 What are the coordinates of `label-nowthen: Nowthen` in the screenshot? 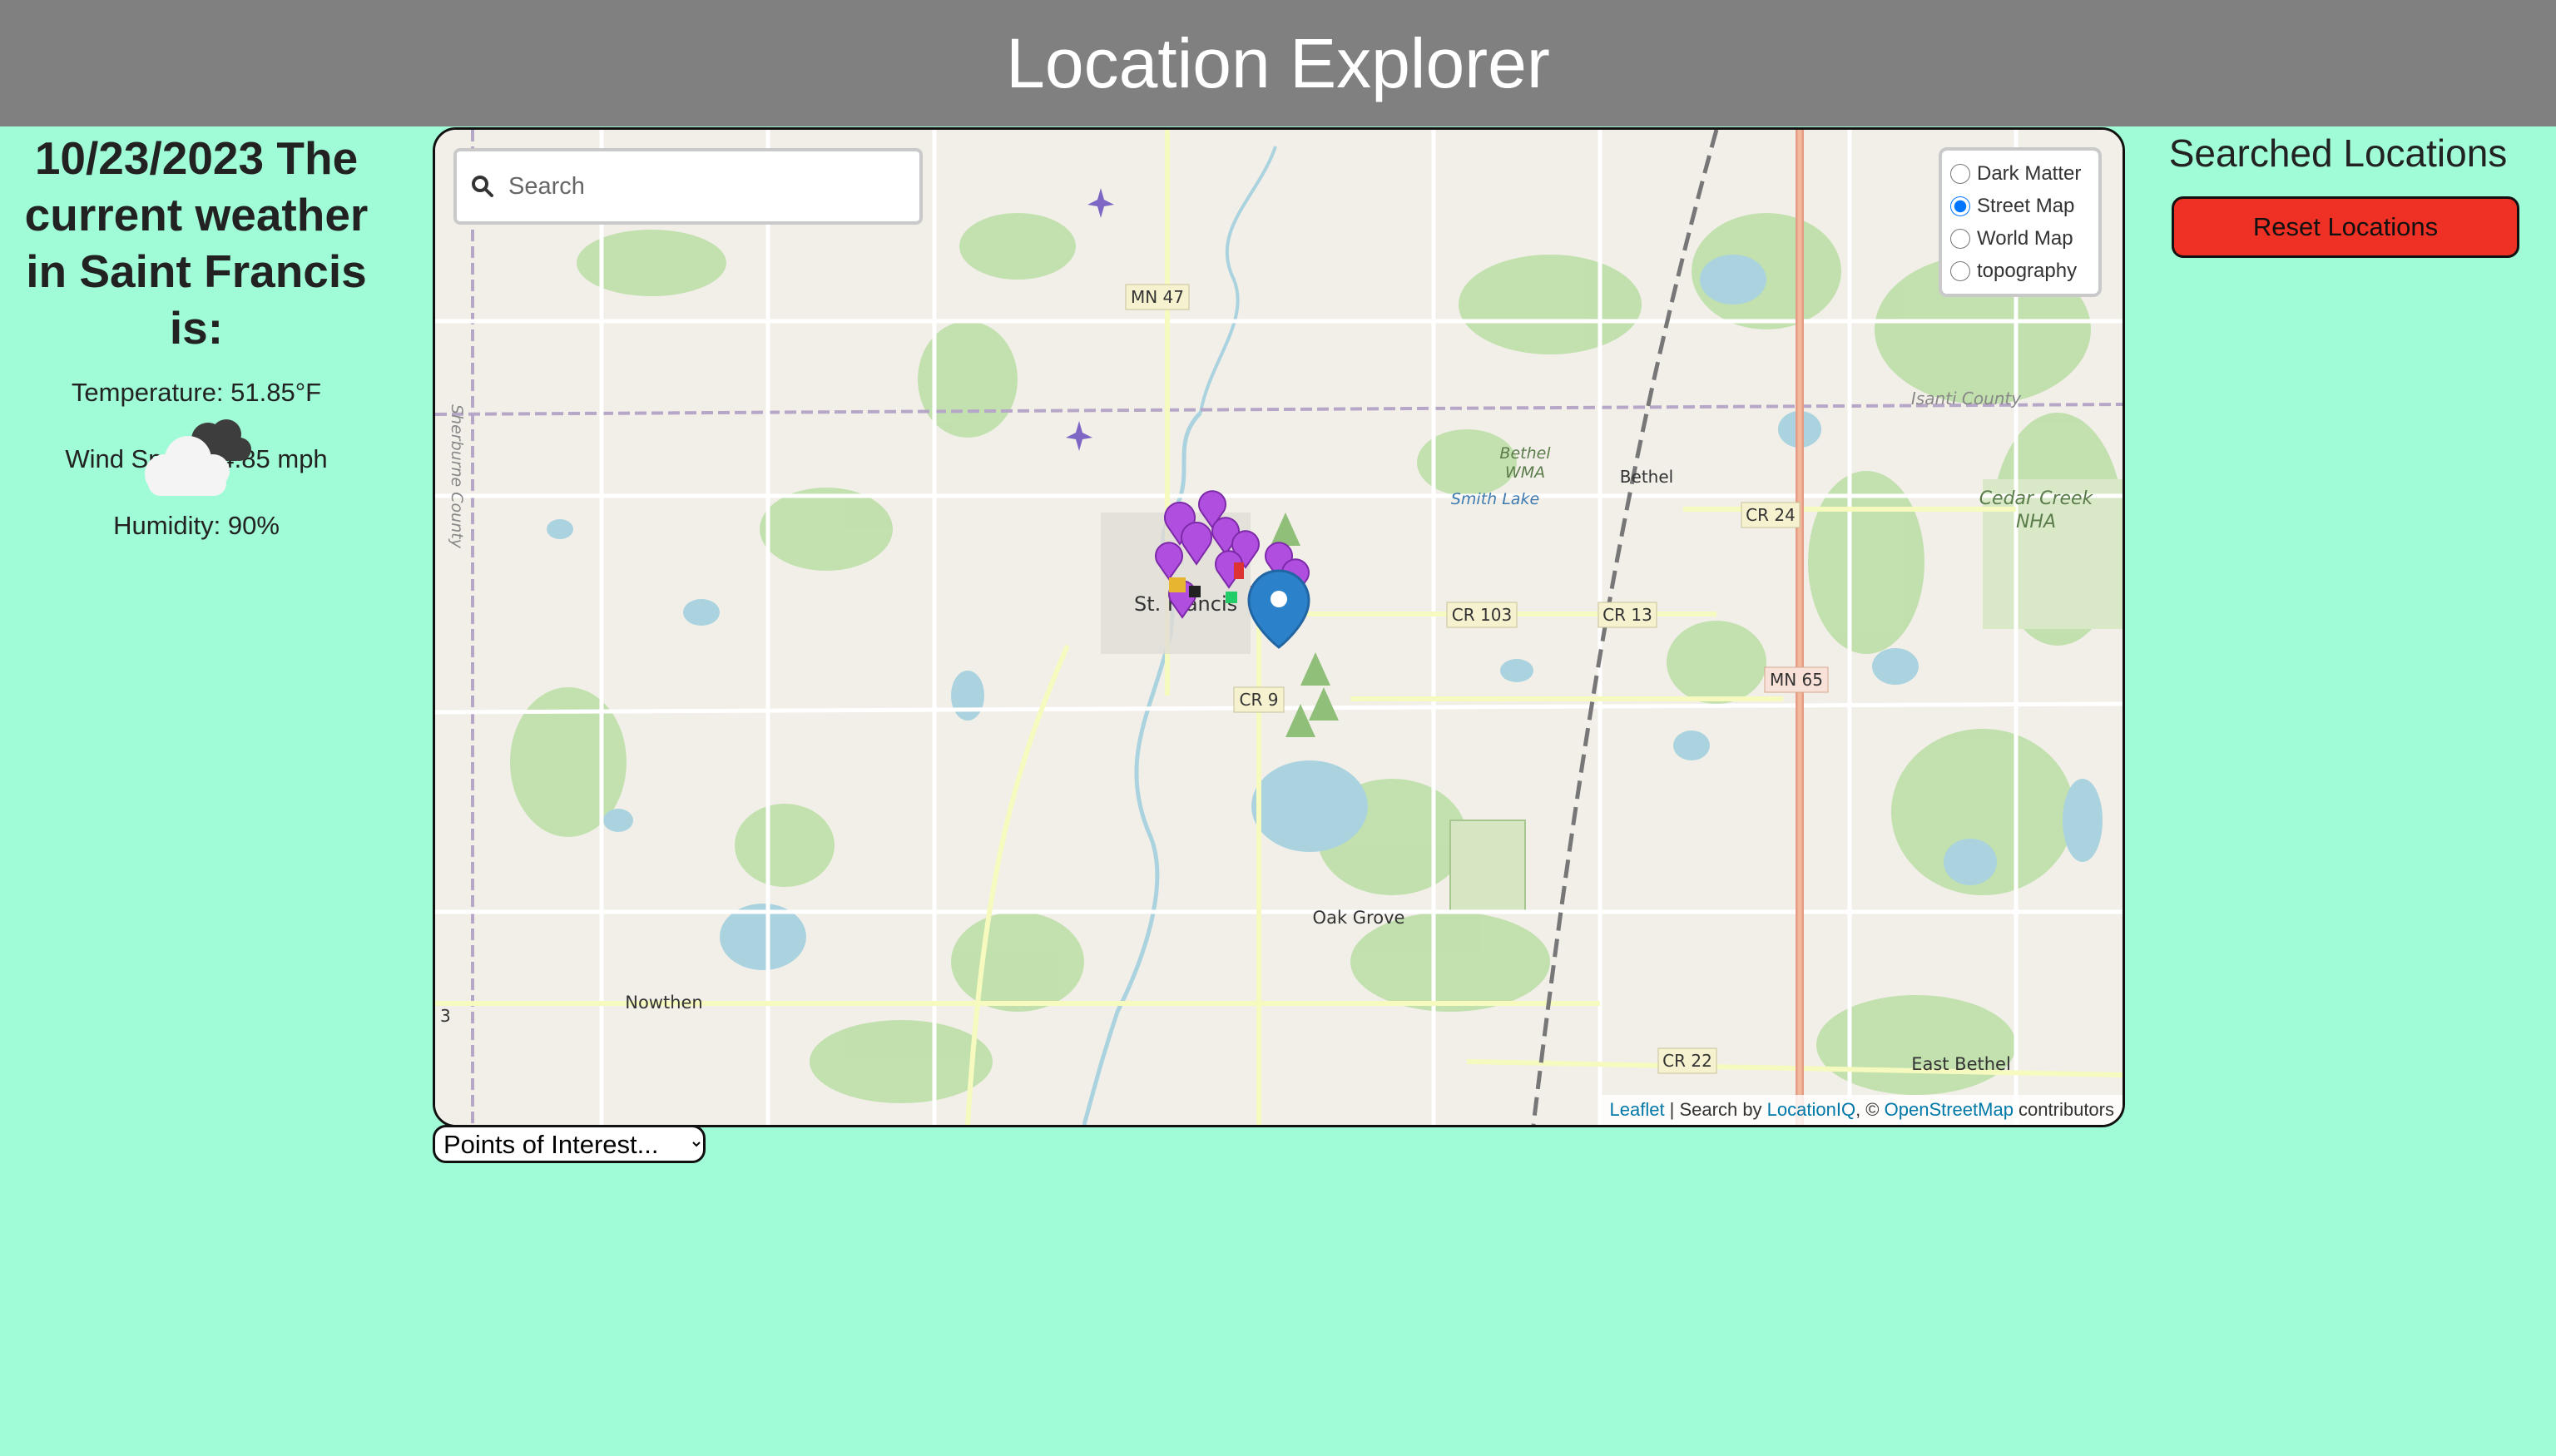 It's located at (664, 1003).